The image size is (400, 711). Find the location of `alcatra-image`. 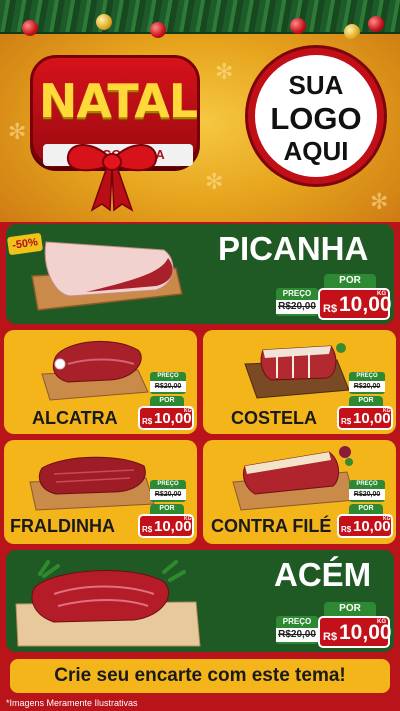

alcatra-image is located at coordinates (95, 370).